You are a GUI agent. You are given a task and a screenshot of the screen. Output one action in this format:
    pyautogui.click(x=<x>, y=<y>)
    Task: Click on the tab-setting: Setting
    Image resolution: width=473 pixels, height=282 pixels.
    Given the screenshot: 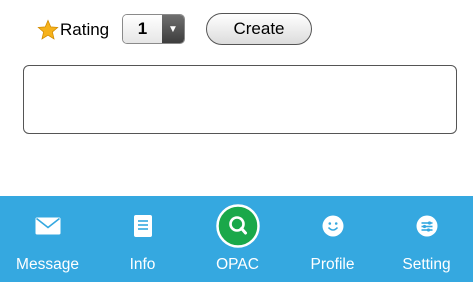 What is the action you would take?
    pyautogui.click(x=426, y=239)
    